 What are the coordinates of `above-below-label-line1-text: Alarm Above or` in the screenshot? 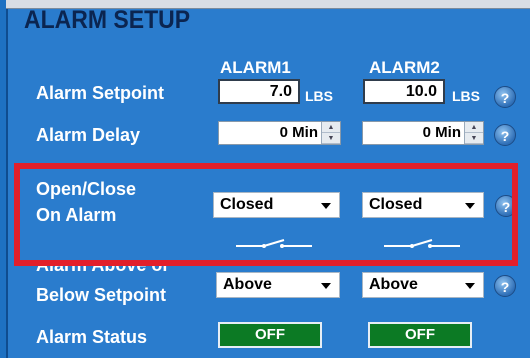 It's located at (102, 270).